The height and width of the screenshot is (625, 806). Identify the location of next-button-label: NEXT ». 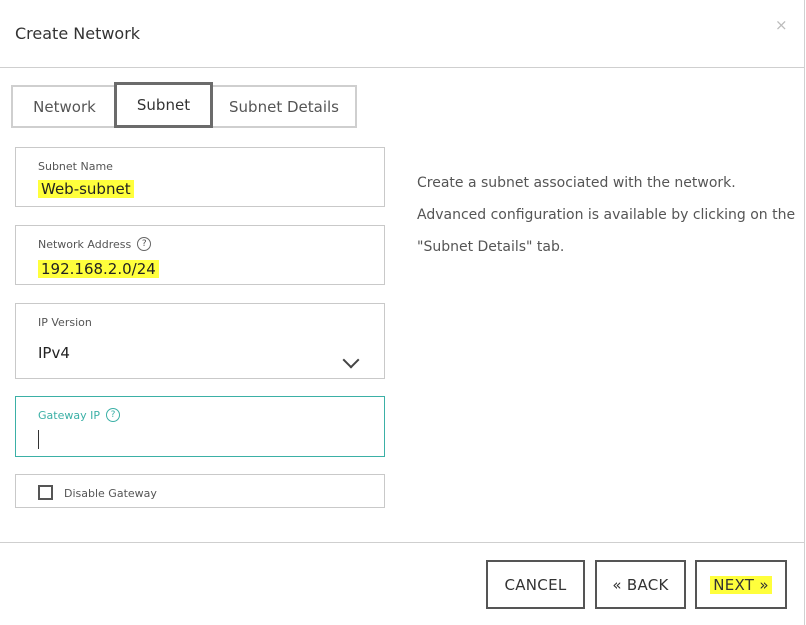
(741, 584).